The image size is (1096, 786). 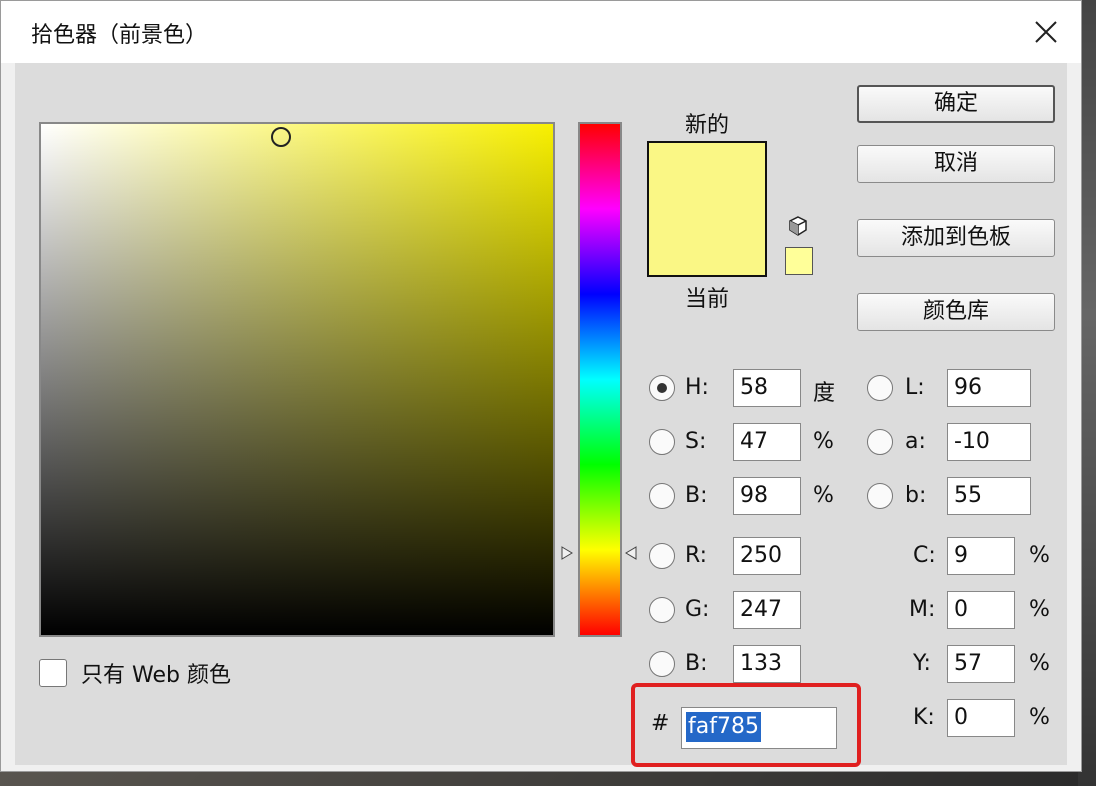 I want to click on radio-l, so click(x=880, y=388).